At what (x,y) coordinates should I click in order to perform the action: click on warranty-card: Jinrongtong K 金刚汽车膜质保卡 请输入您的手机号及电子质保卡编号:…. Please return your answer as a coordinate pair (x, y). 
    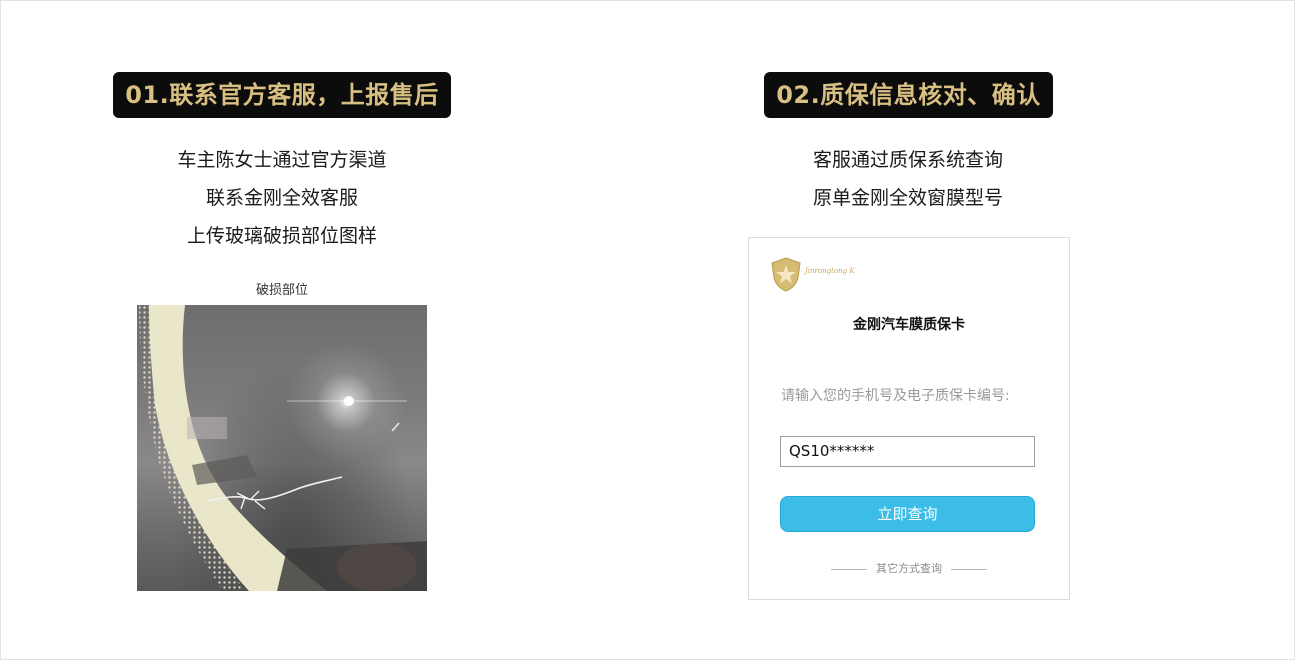
    Looking at the image, I should click on (909, 418).